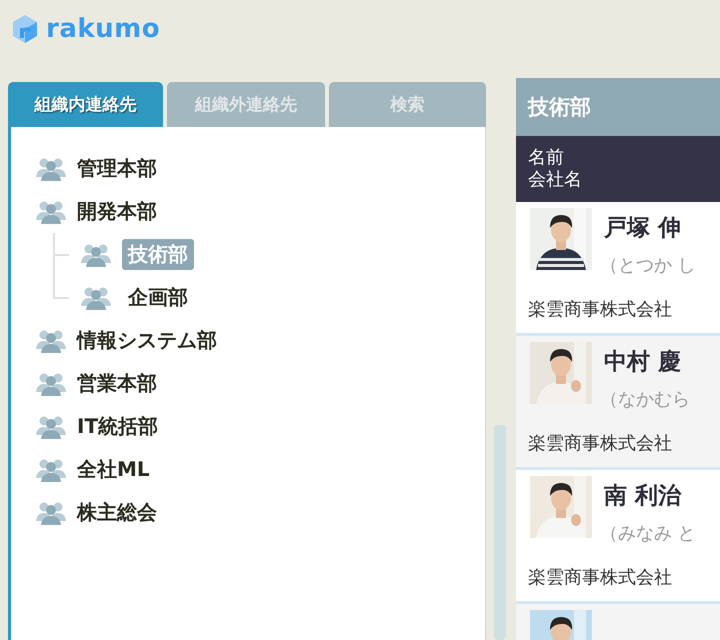 The image size is (720, 640). What do you see at coordinates (643, 228) in the screenshot?
I see `contact-name: 戸塚 伸` at bounding box center [643, 228].